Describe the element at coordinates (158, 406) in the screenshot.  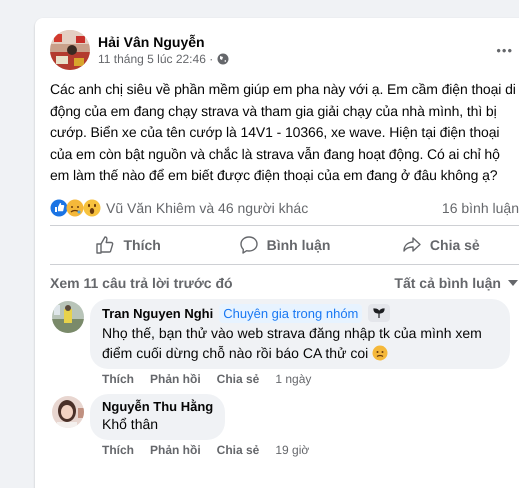
I see `commenter-name: Nguyễn Thu Hằng` at that location.